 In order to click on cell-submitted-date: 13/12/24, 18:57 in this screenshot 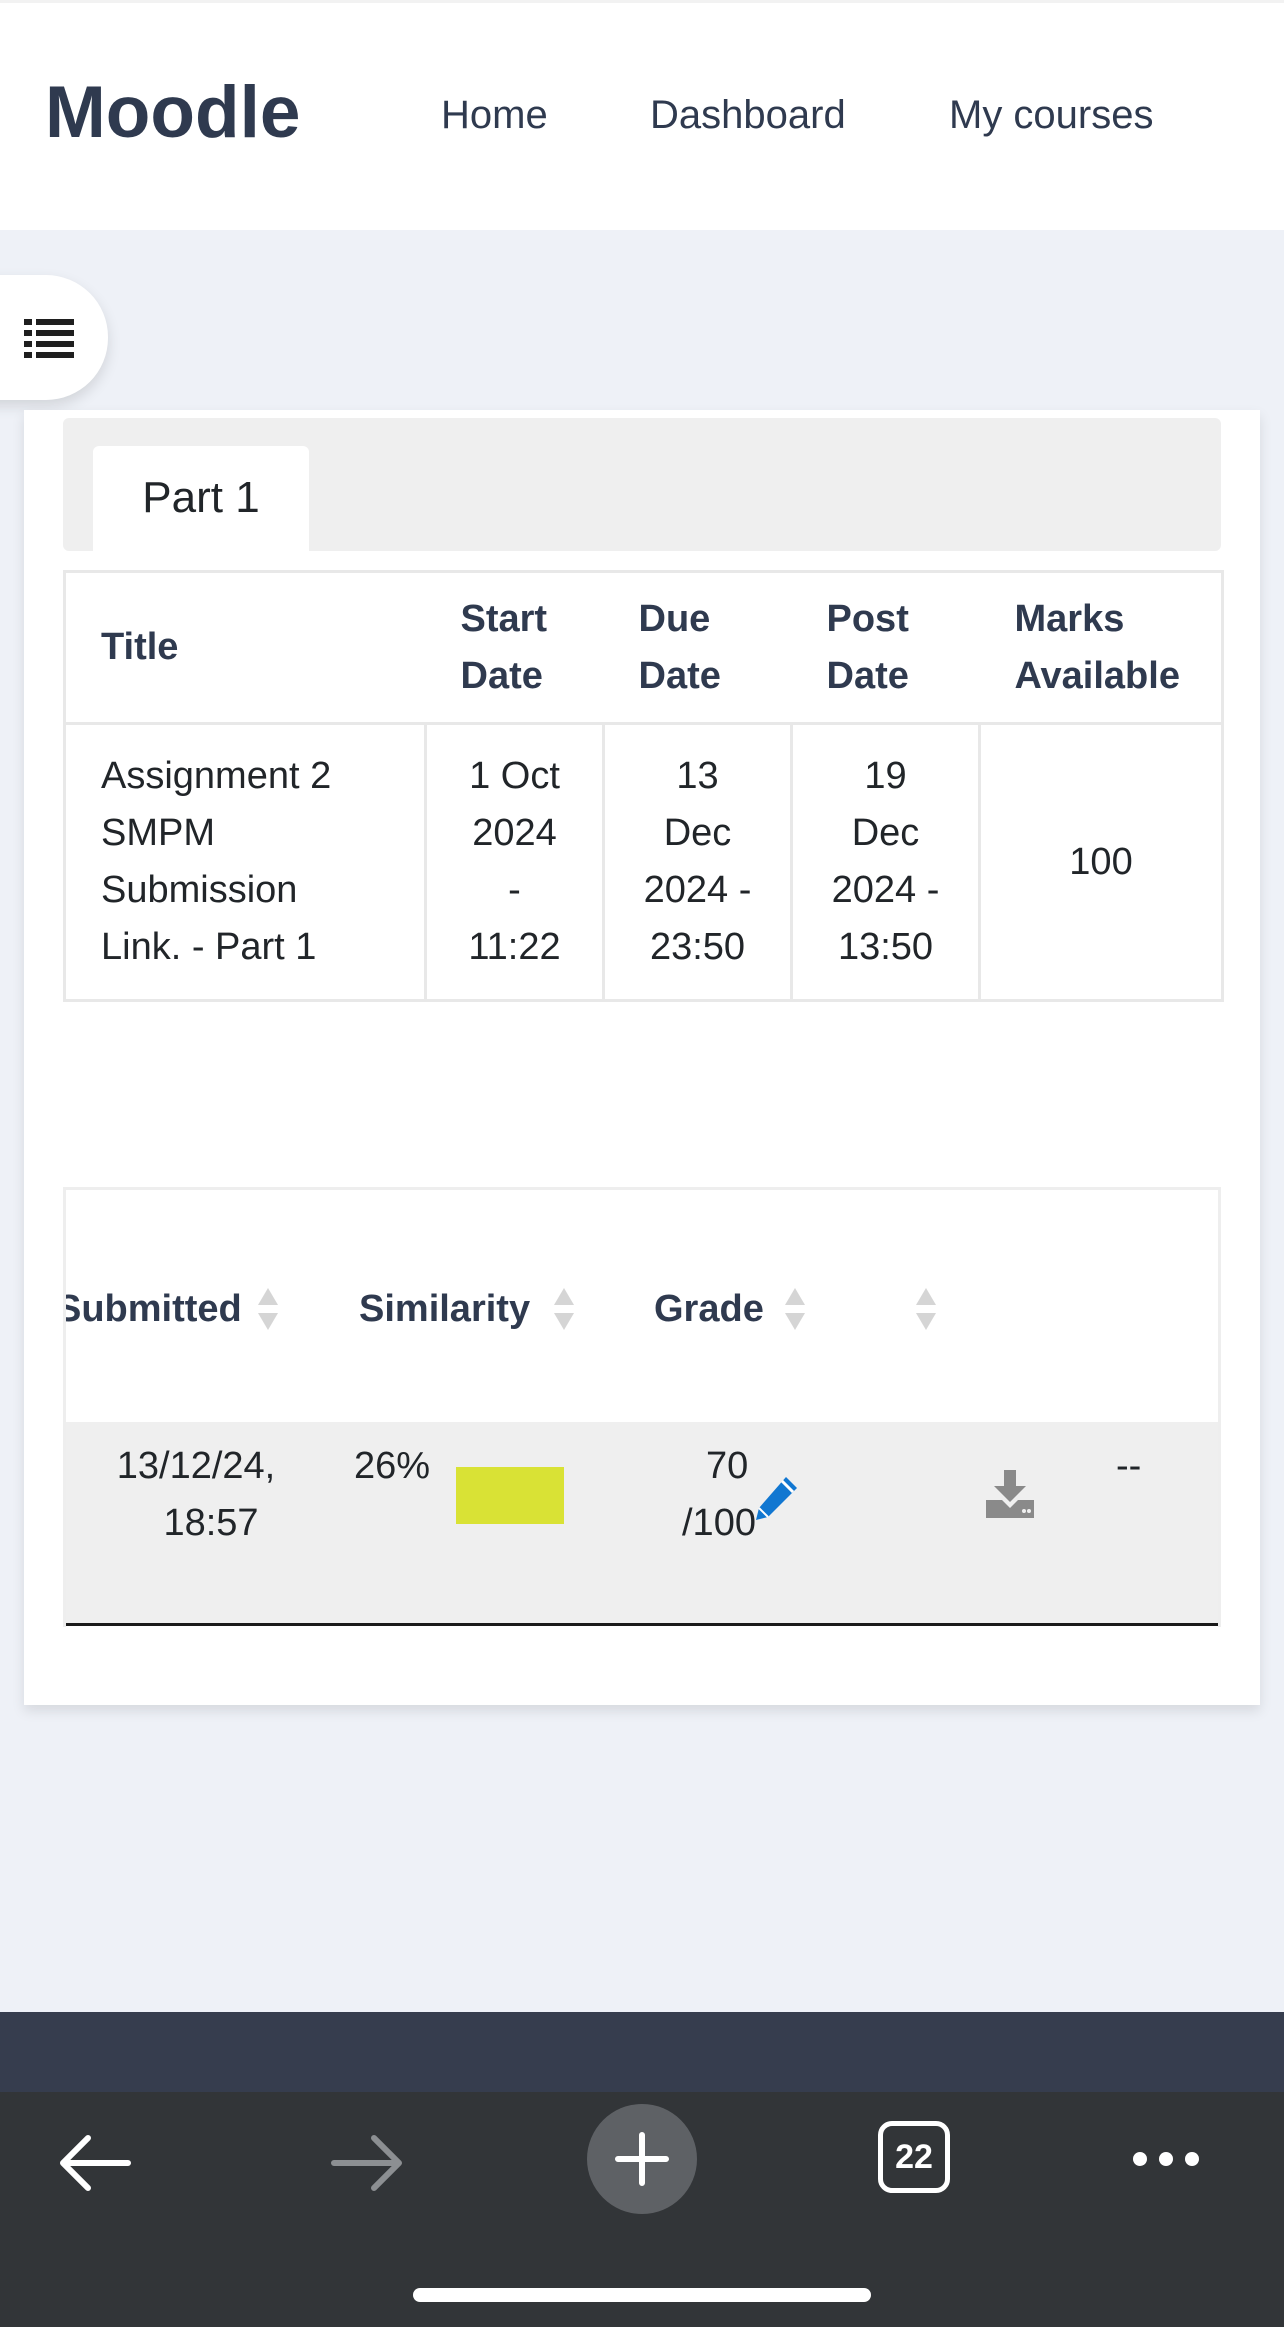, I will do `click(196, 1494)`.